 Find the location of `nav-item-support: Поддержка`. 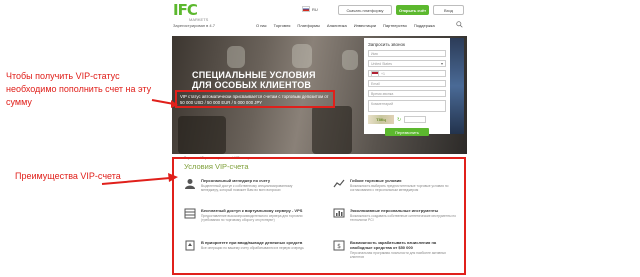

nav-item-support: Поддержка is located at coordinates (424, 25).